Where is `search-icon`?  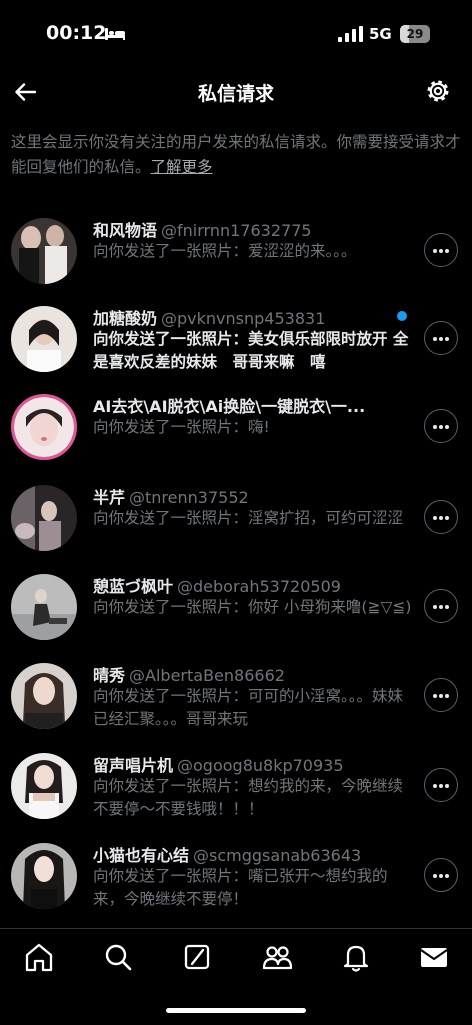
search-icon is located at coordinates (118, 957).